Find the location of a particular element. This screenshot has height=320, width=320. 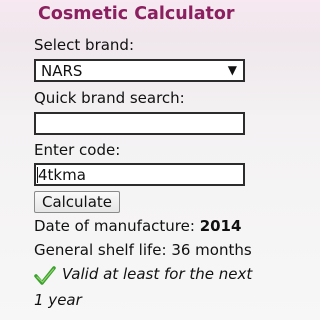

valid-text-line1: Valid at least for the next is located at coordinates (157, 274).